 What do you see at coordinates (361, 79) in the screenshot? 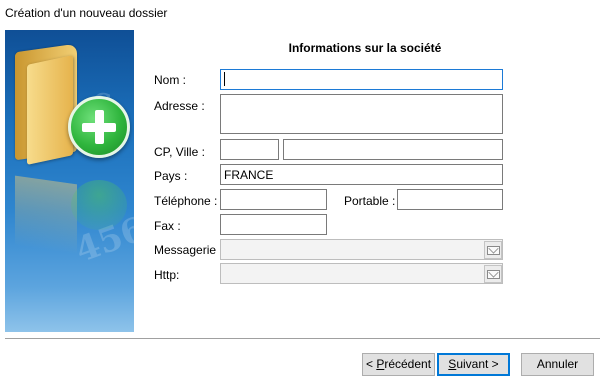
I see `nom-field` at bounding box center [361, 79].